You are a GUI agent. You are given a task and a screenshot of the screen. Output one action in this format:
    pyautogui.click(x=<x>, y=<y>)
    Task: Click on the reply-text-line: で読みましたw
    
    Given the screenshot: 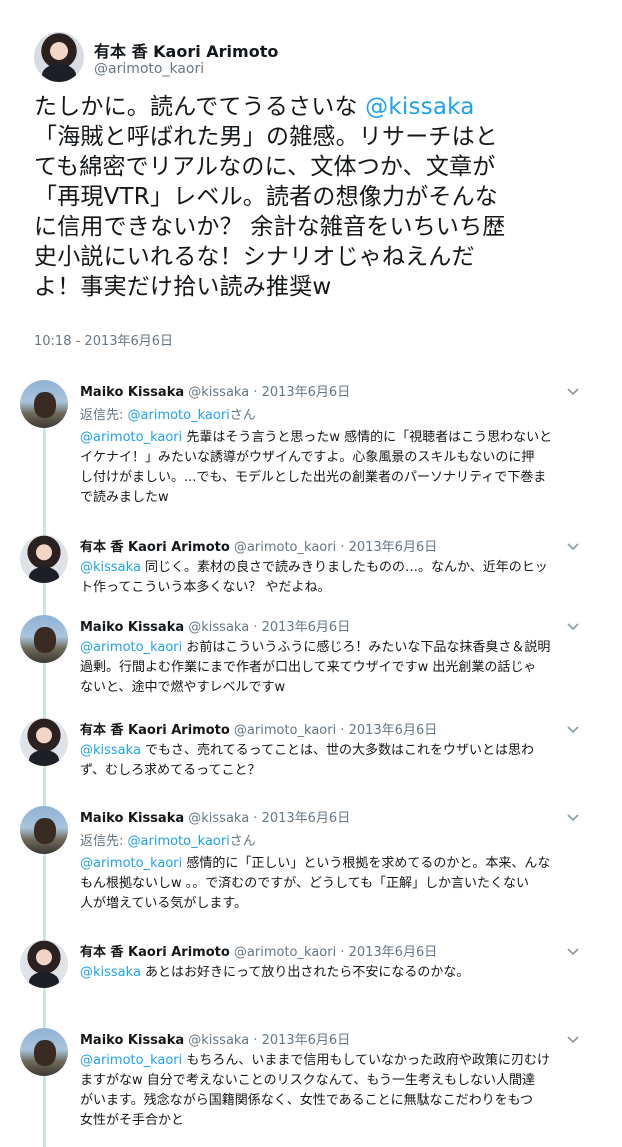 What is the action you would take?
    pyautogui.click(x=340, y=498)
    